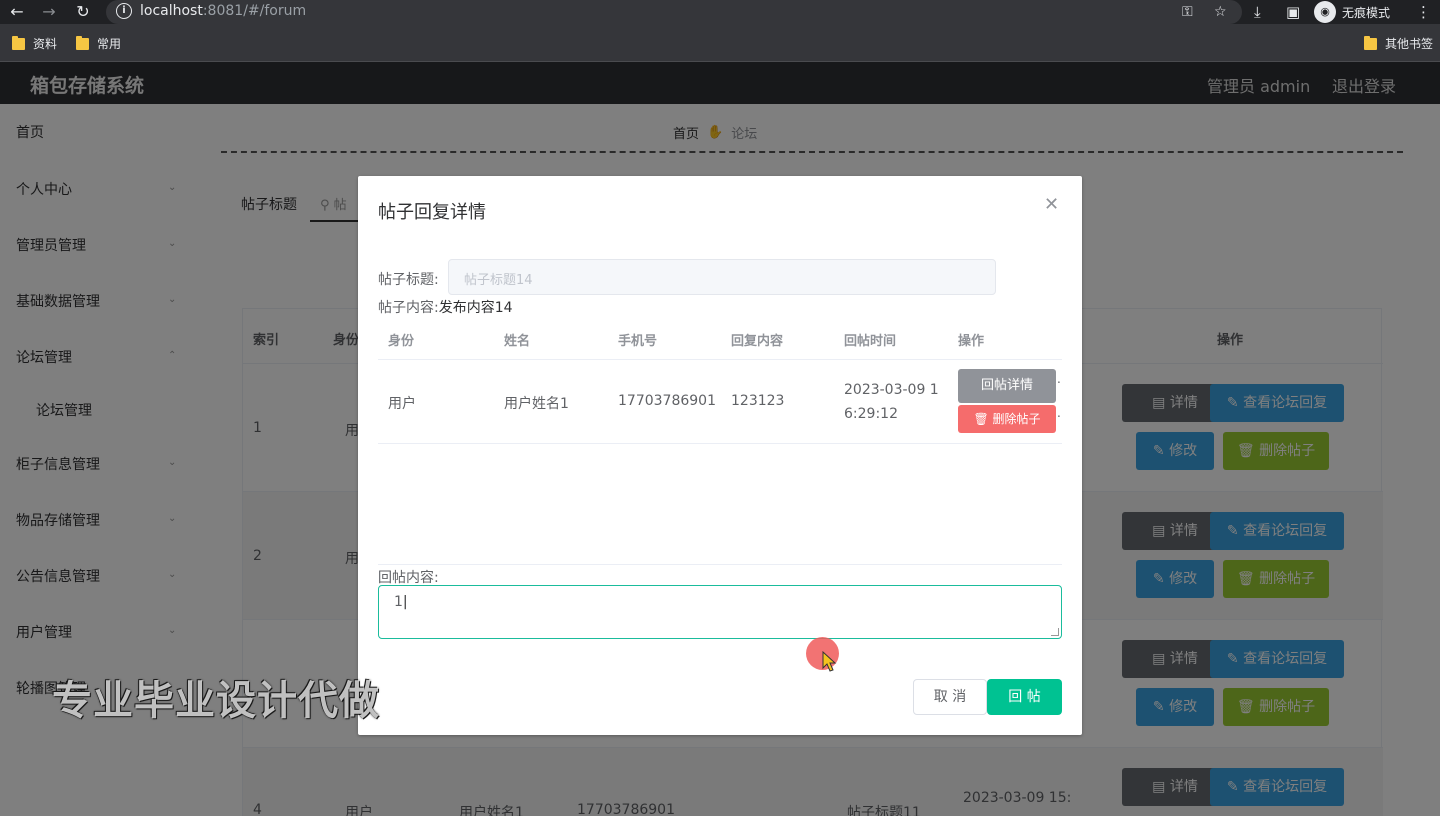 The height and width of the screenshot is (816, 1440). Describe the element at coordinates (1293, 12) in the screenshot. I see `sidepanel-icon: ▣` at that location.